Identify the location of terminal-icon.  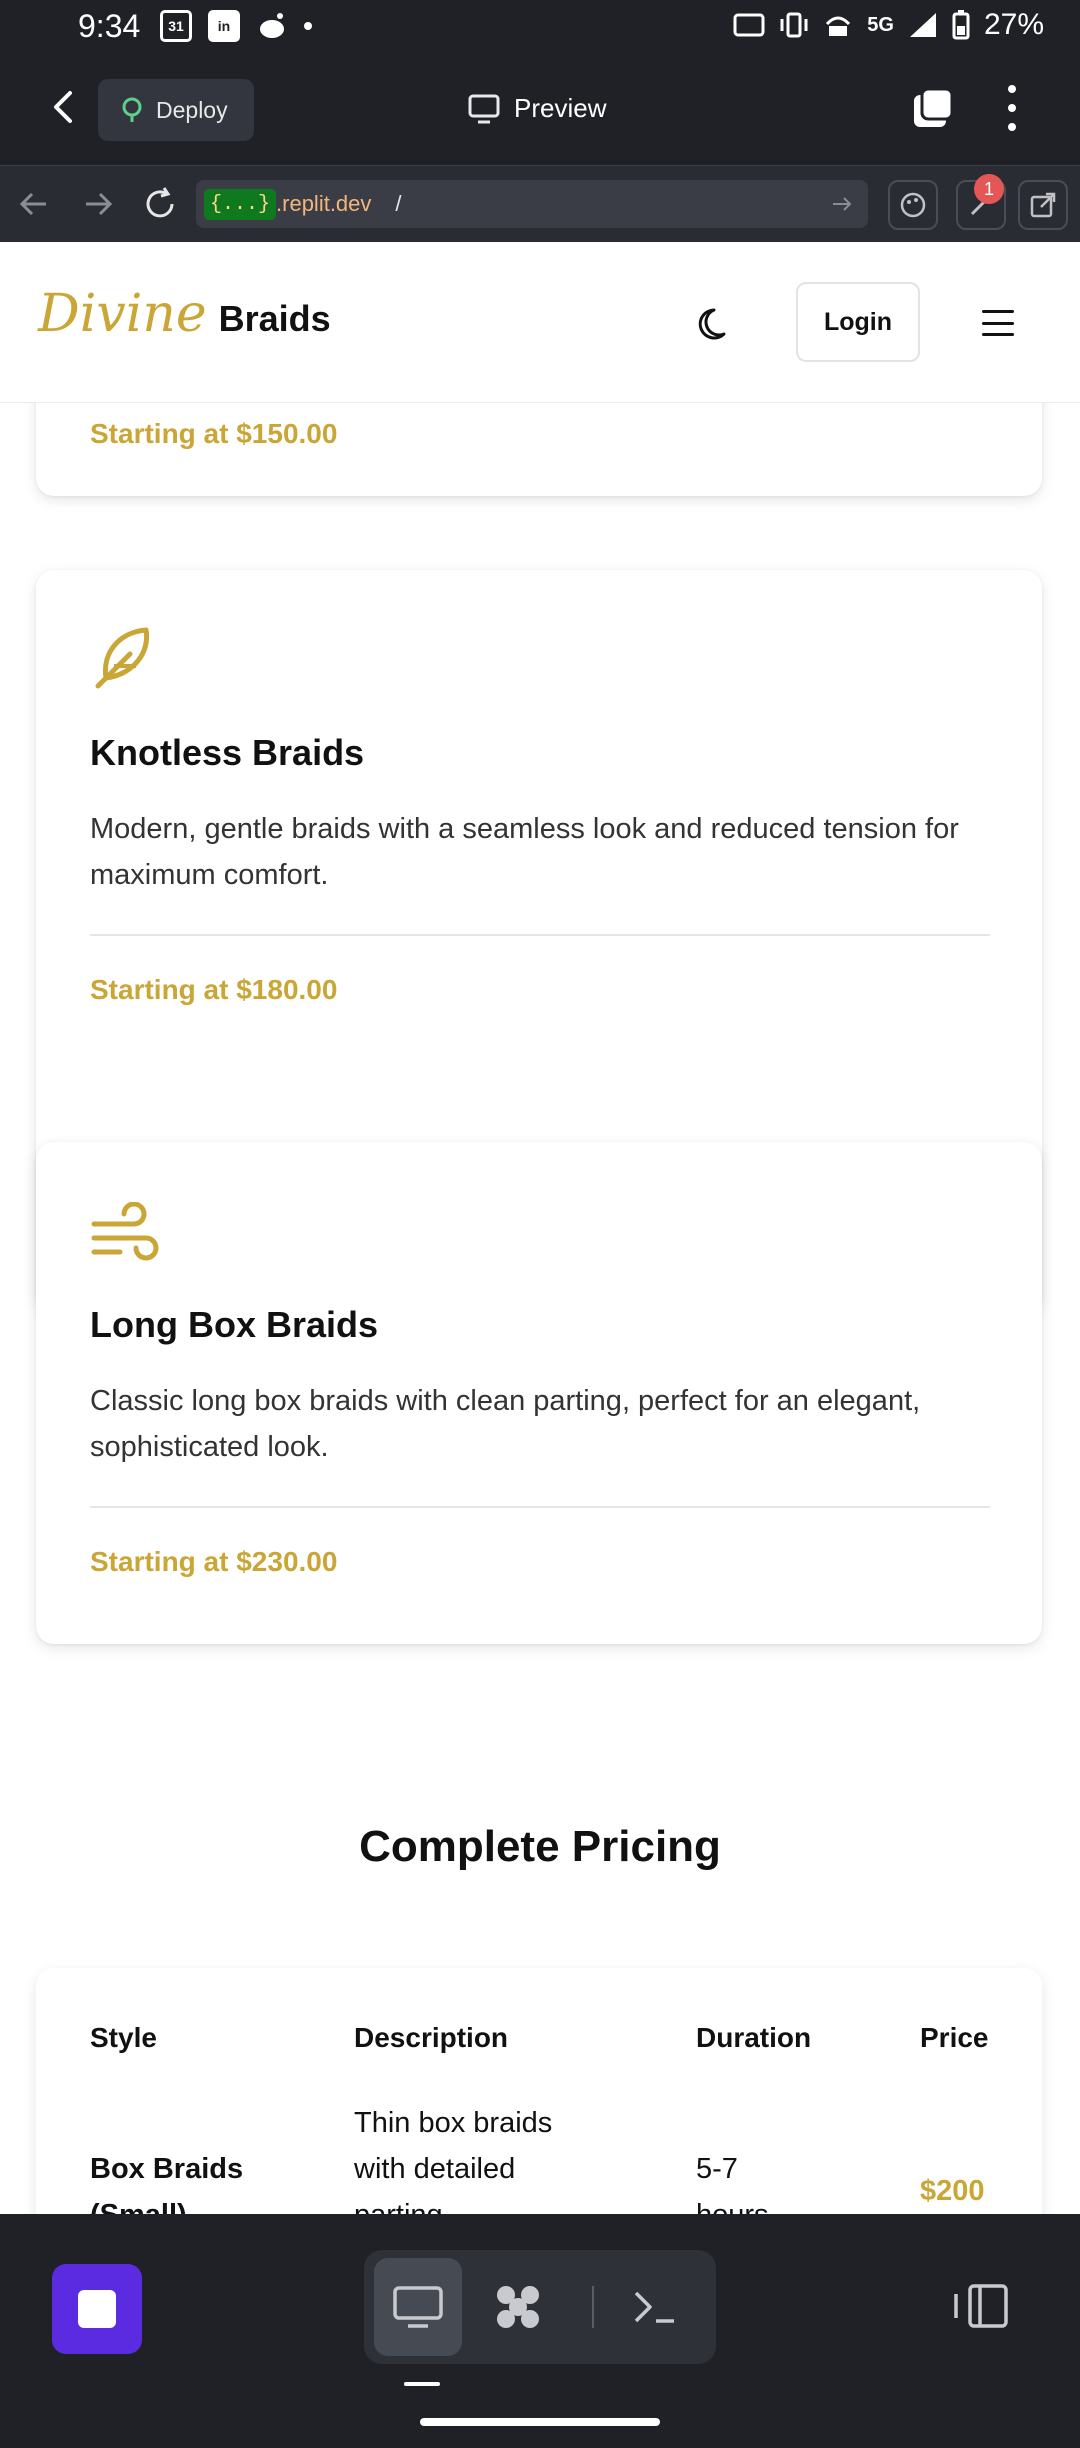
(654, 2307).